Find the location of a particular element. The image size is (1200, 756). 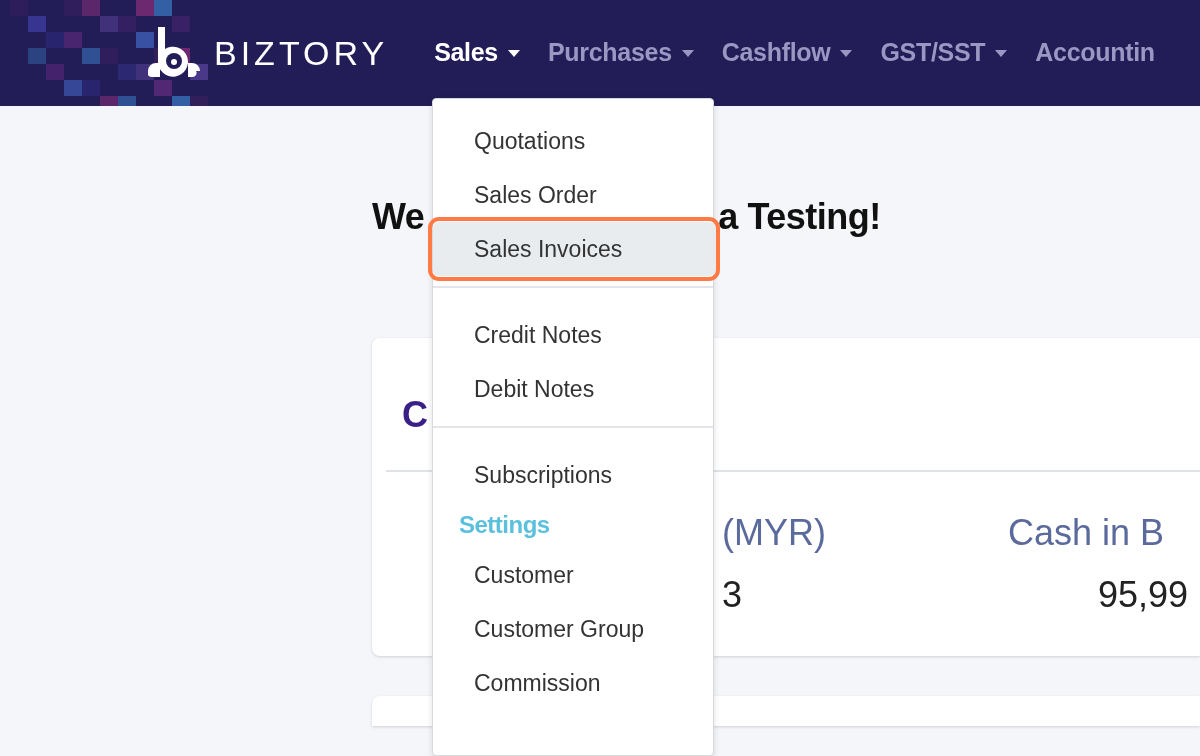

nav-menu-item: GST/SST is located at coordinates (944, 53).